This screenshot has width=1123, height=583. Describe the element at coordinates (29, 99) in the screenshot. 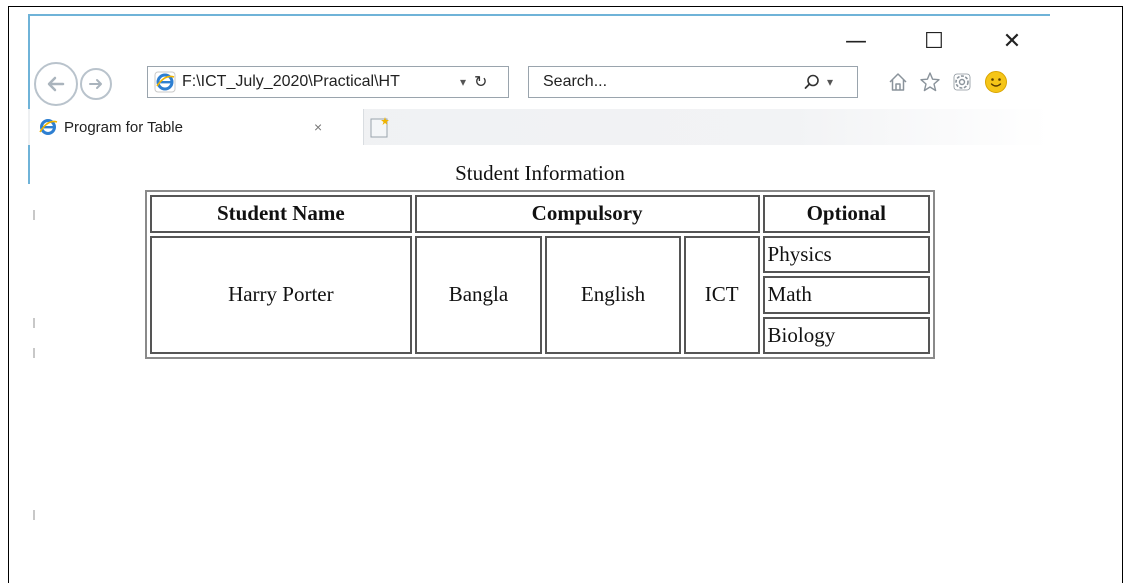

I see `window-border-left` at that location.